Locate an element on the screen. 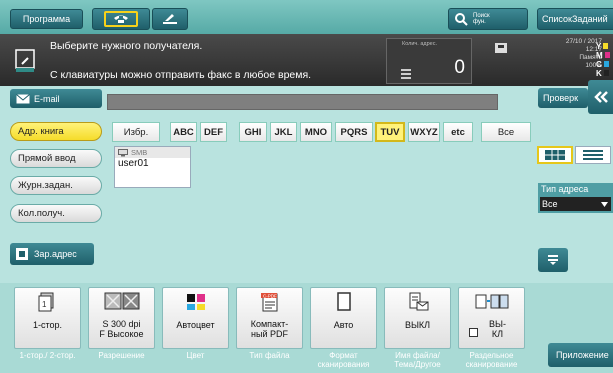  status-date: 27/10 / 2017 is located at coordinates (583, 41).